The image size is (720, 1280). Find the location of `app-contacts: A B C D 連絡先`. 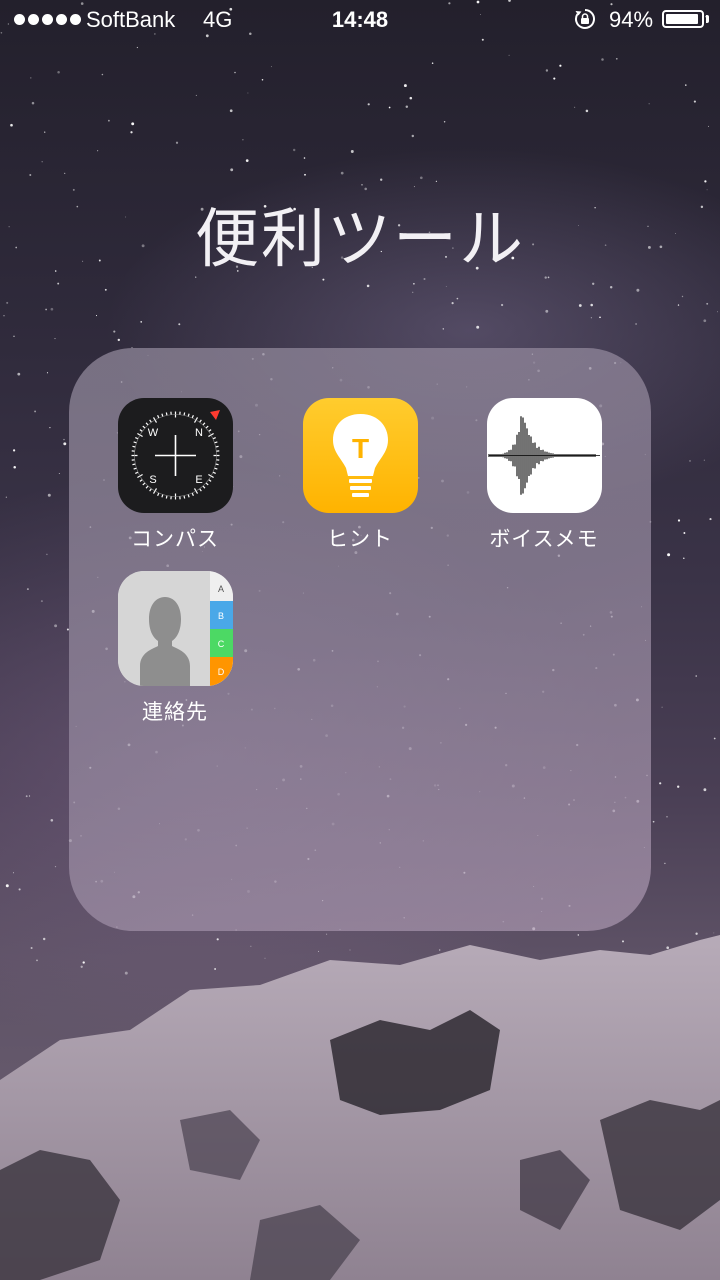

app-contacts: A B C D 連絡先 is located at coordinates (175, 648).